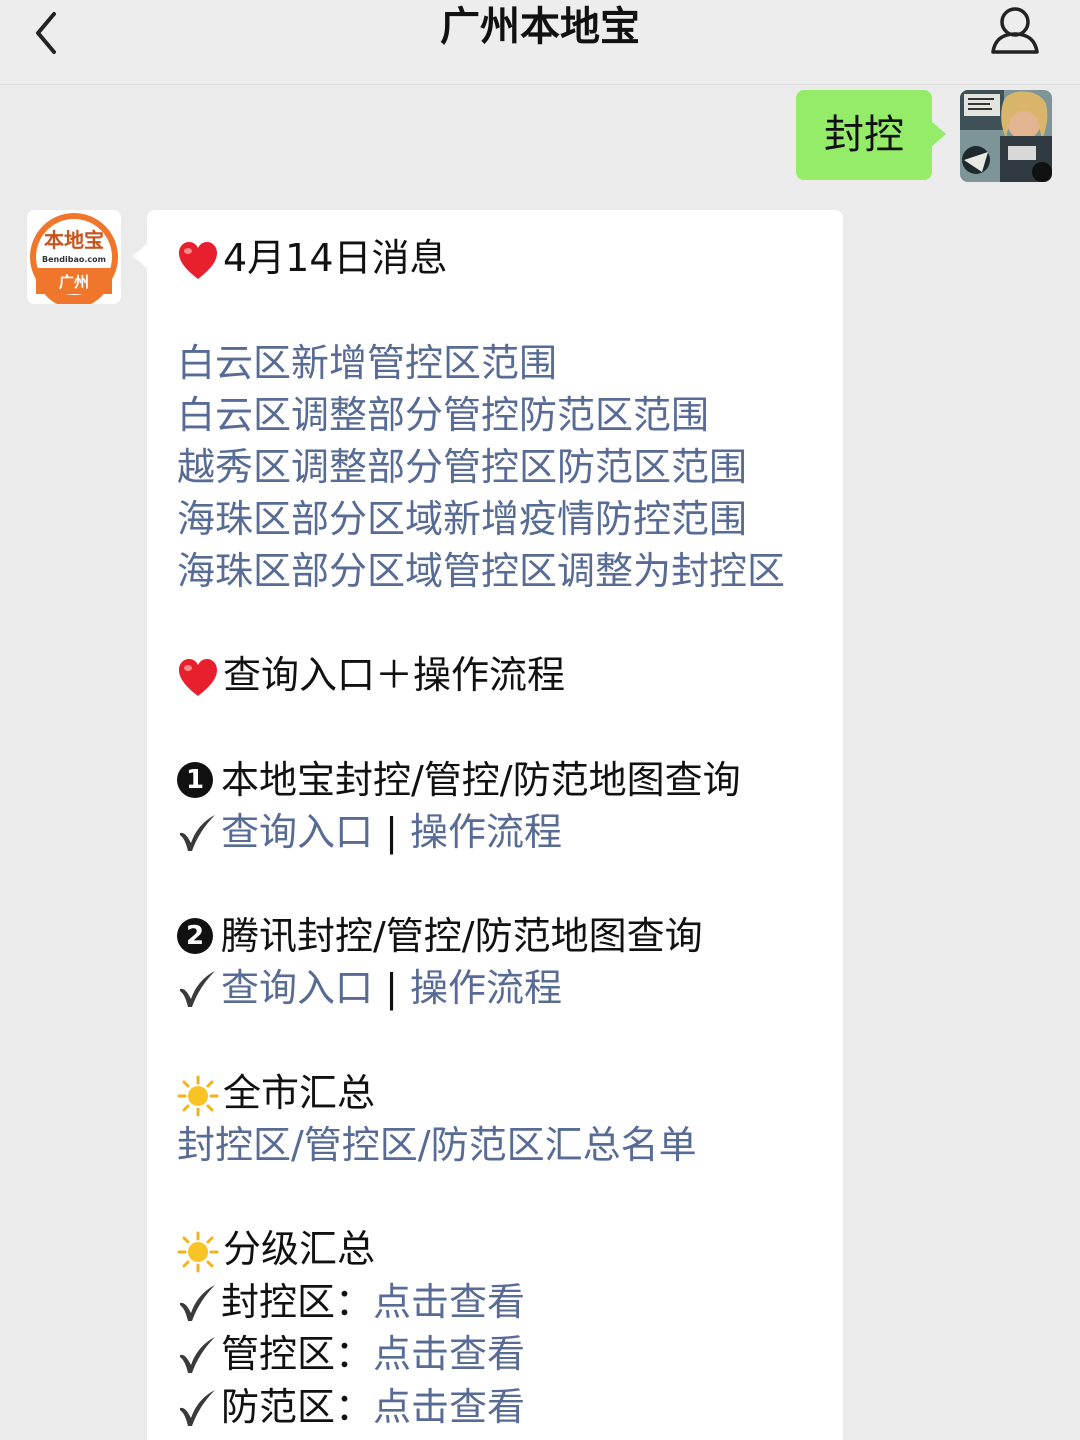 Image resolution: width=1080 pixels, height=1440 pixels. I want to click on number-one-icon: 1, so click(195, 779).